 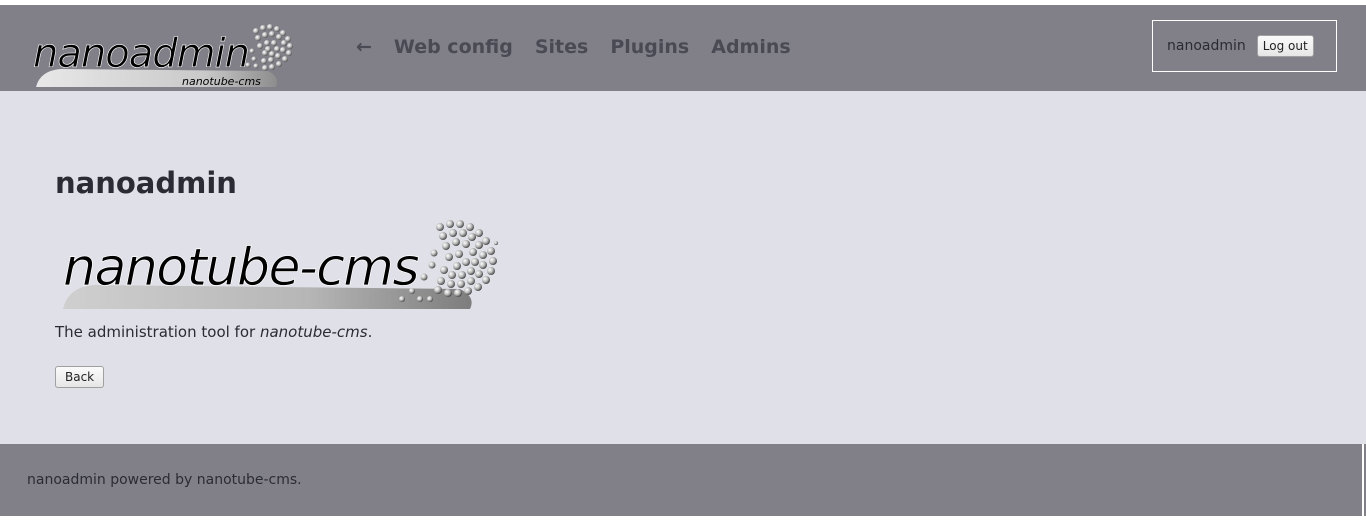 I want to click on nav-sites: Sites, so click(x=561, y=47).